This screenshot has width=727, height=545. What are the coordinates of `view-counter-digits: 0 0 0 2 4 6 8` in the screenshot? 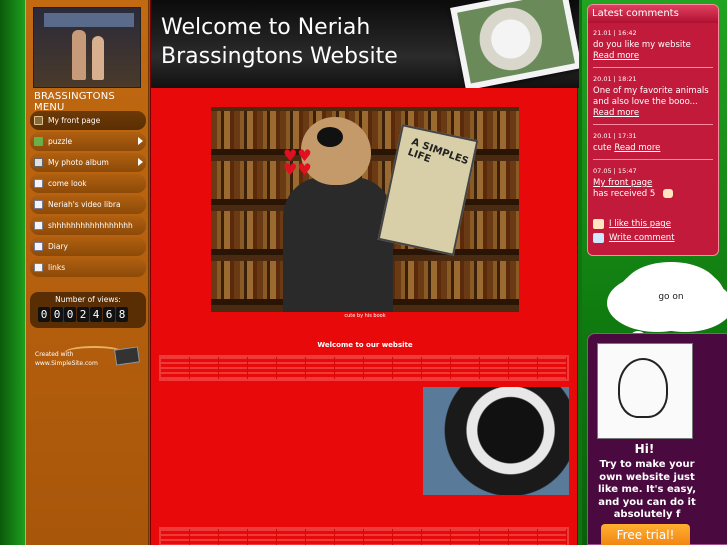 It's located at (83, 314).